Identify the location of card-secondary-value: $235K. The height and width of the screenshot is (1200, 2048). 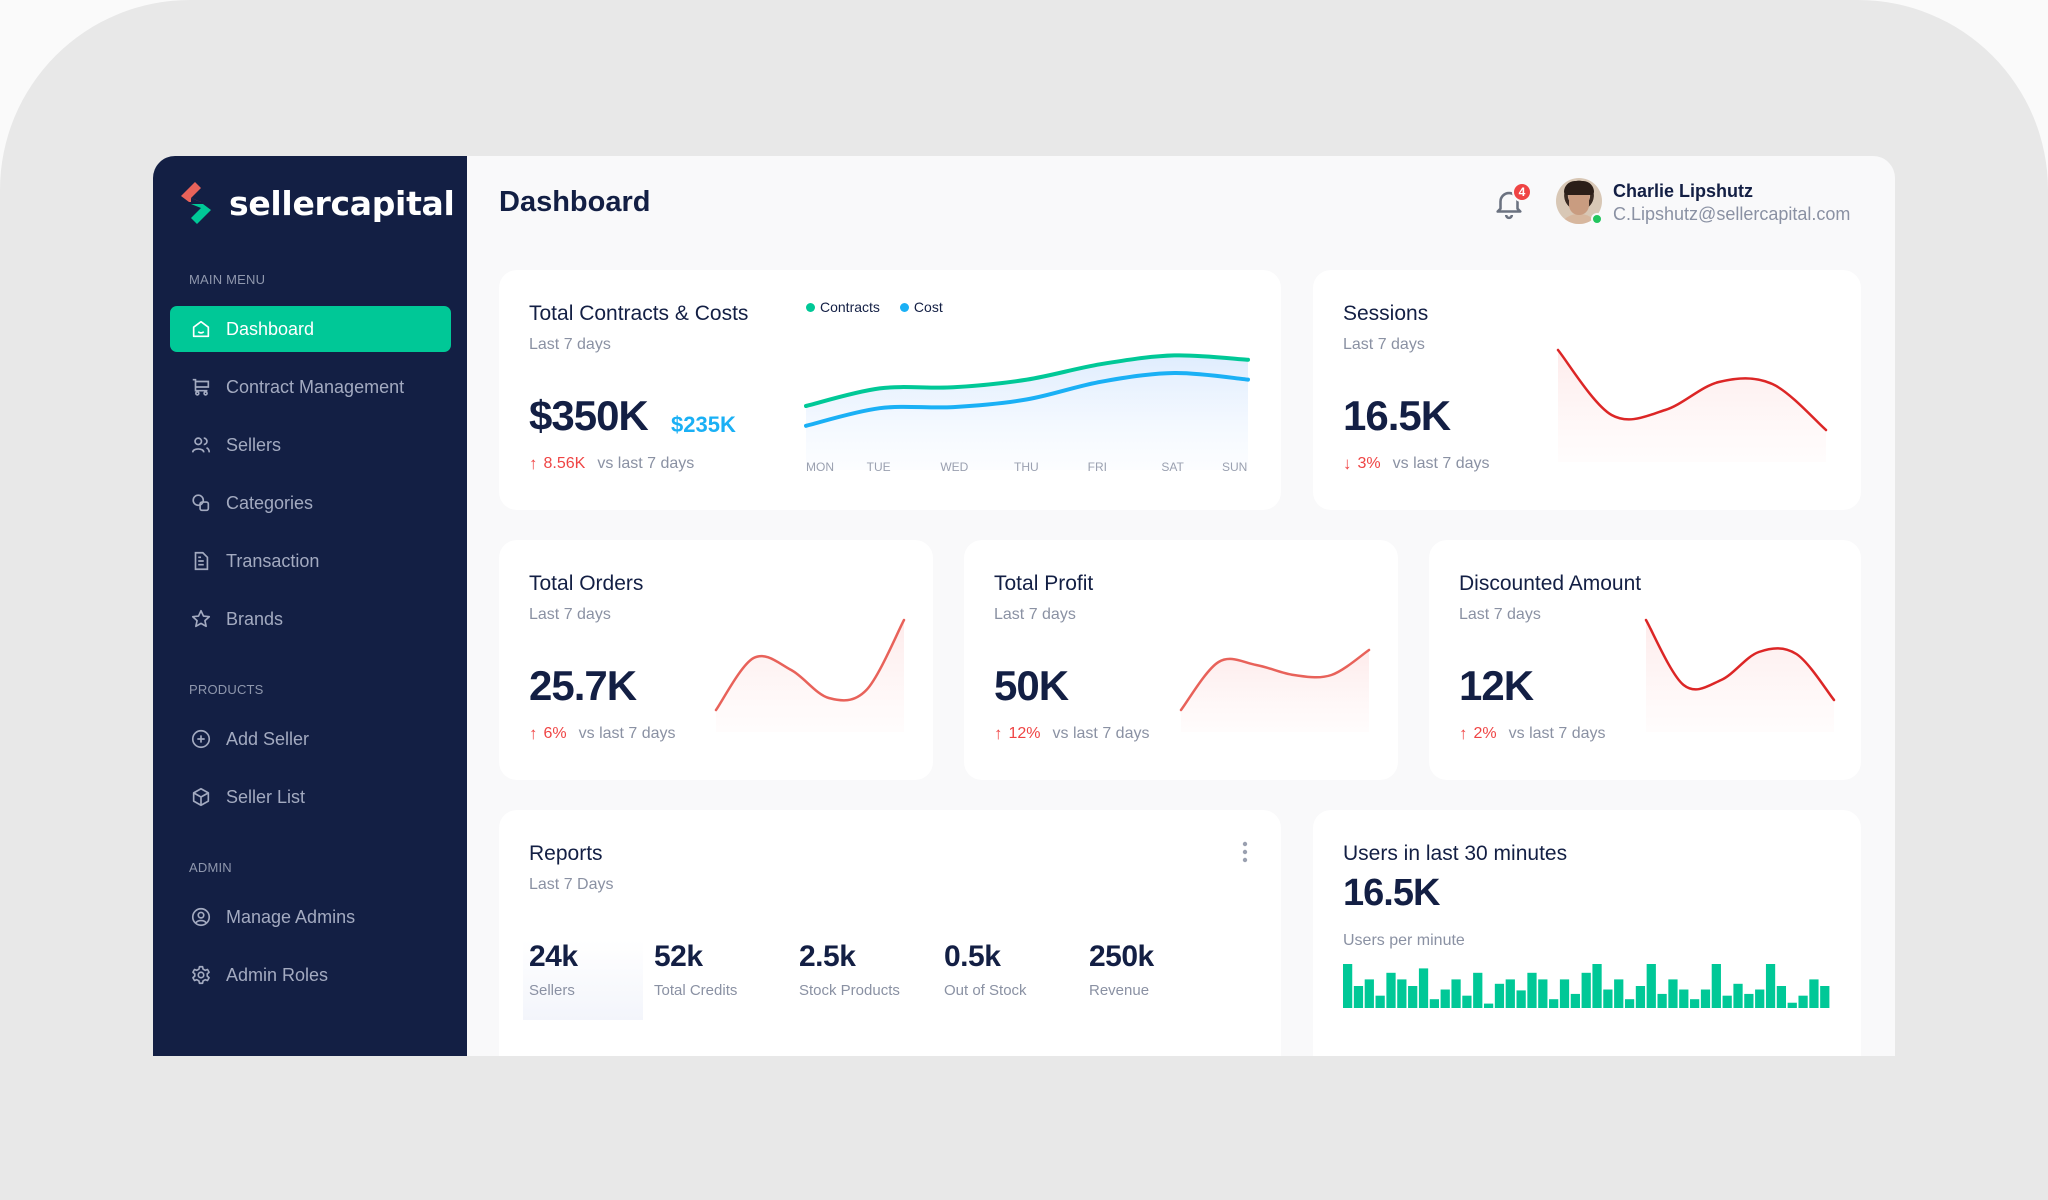
(703, 424).